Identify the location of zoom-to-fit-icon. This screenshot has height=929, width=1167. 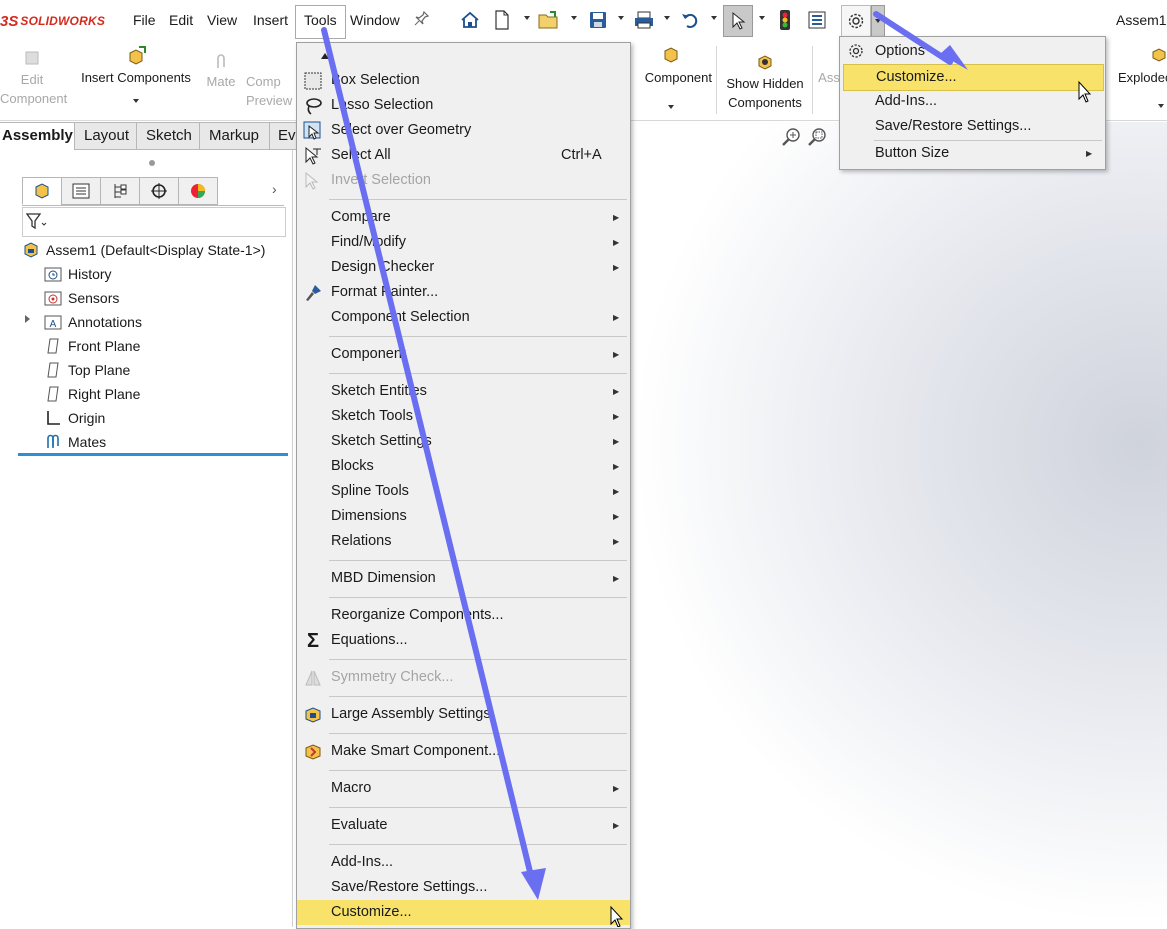
(791, 138).